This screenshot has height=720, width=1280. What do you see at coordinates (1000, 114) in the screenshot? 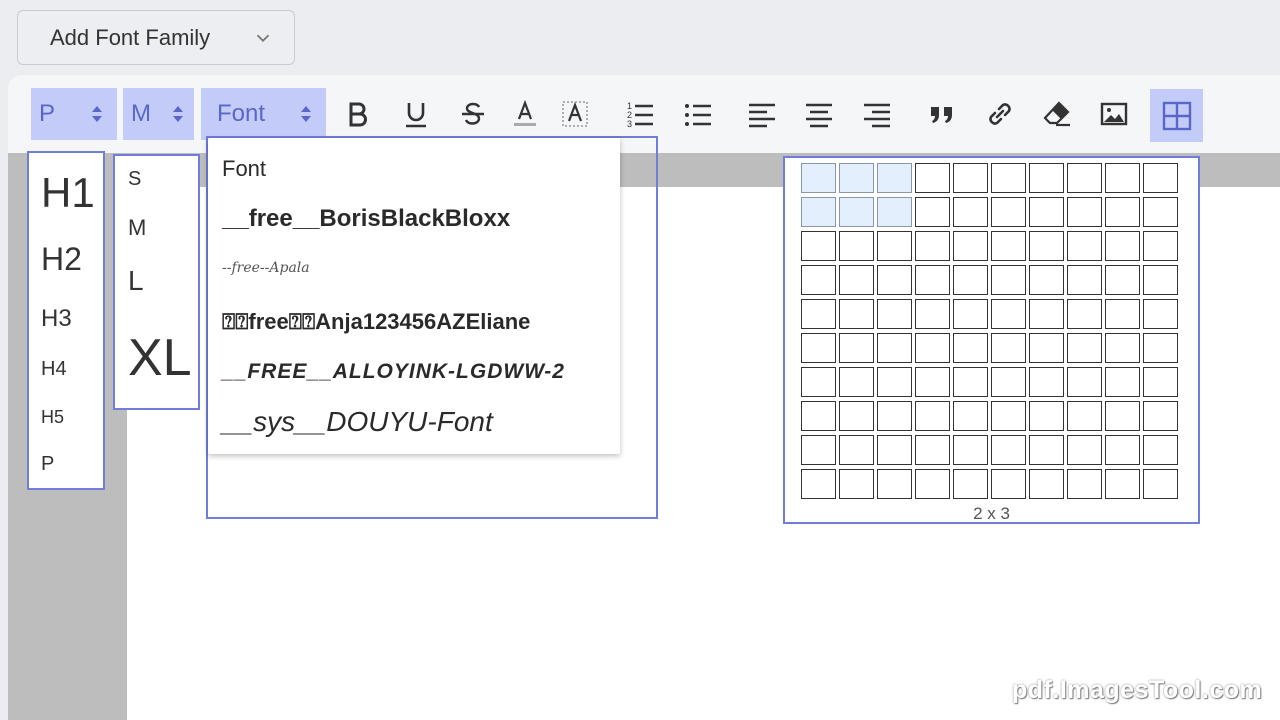
I see `link-button` at bounding box center [1000, 114].